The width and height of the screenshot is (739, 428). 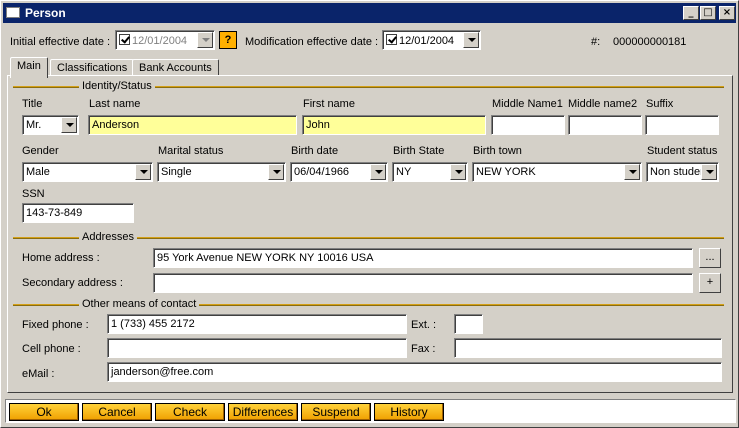 I want to click on differences-button: Differences, so click(x=263, y=412).